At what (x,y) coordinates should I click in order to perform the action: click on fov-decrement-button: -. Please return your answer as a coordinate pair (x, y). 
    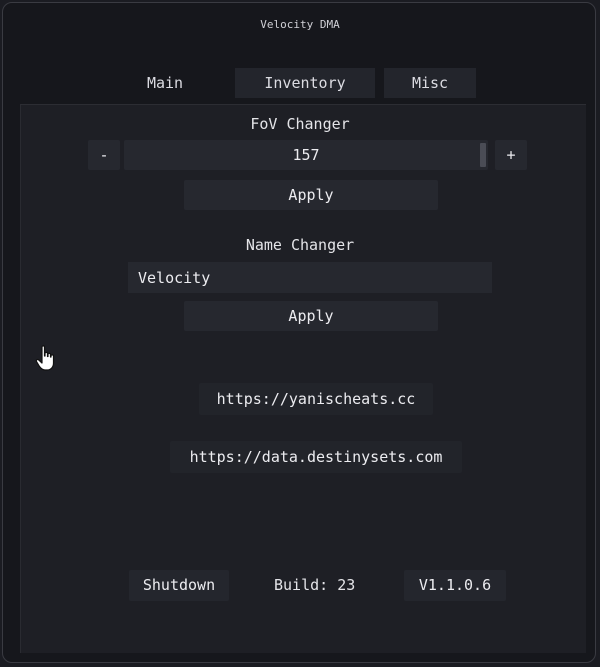
    Looking at the image, I should click on (104, 155).